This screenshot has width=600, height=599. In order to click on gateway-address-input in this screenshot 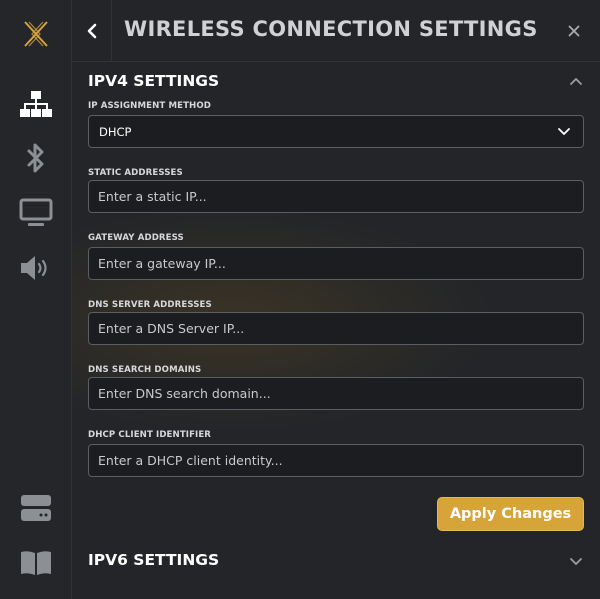, I will do `click(336, 263)`.